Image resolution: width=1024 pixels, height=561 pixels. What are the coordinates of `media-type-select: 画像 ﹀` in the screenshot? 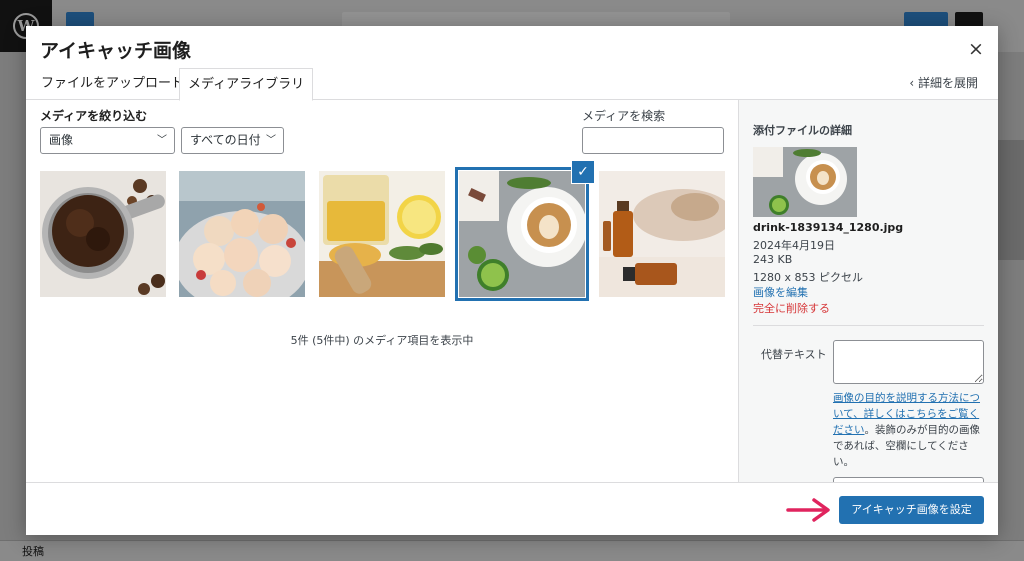 It's located at (107, 140).